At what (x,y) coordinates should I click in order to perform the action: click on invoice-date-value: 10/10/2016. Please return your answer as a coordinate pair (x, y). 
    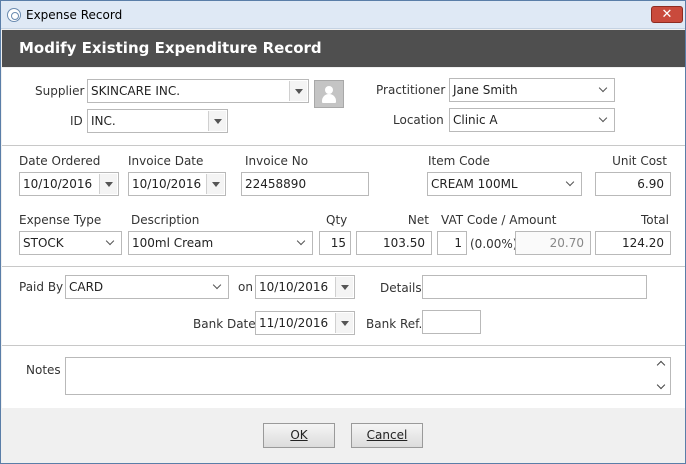
    Looking at the image, I should click on (167, 184).